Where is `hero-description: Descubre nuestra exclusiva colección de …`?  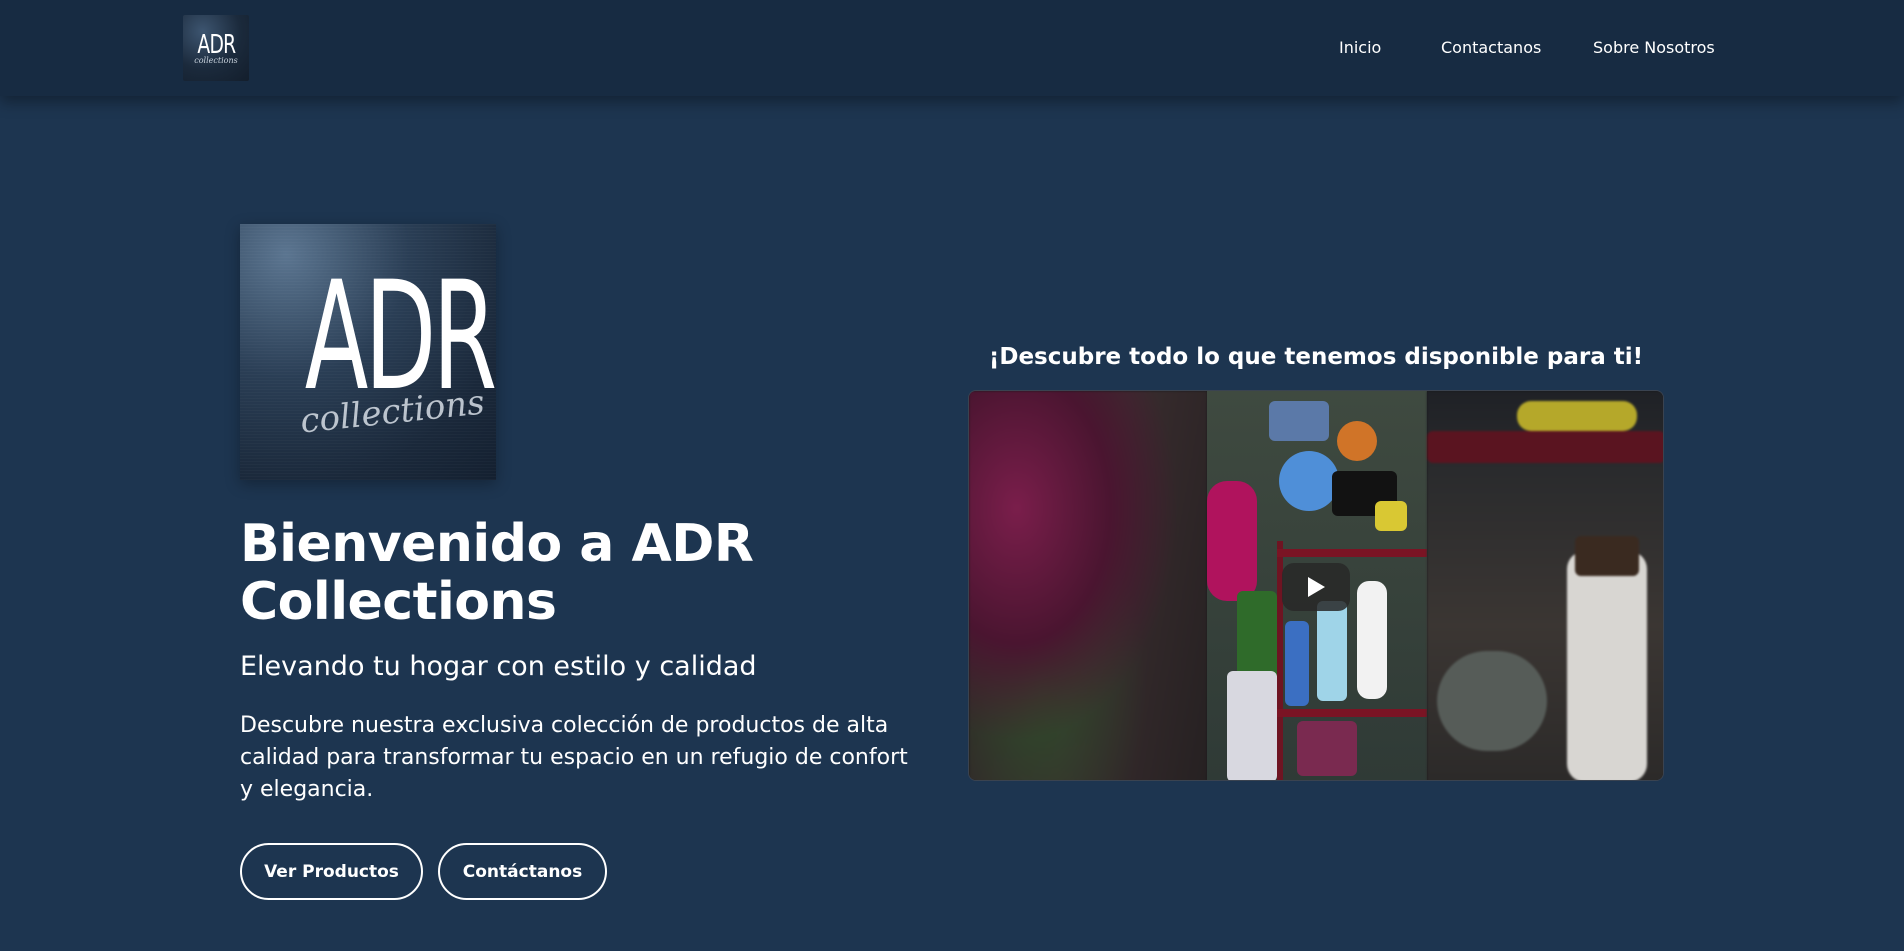 hero-description: Descubre nuestra exclusiva colección de … is located at coordinates (574, 757).